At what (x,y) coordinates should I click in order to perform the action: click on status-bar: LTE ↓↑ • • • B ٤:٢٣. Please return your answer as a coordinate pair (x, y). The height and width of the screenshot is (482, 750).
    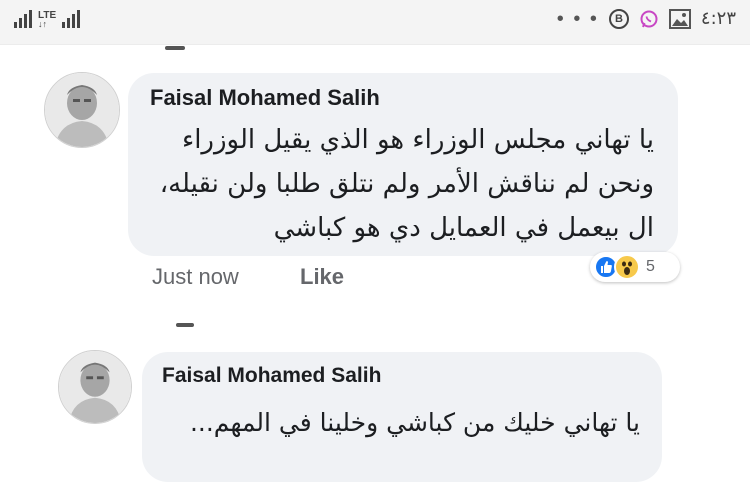
    Looking at the image, I should click on (375, 22).